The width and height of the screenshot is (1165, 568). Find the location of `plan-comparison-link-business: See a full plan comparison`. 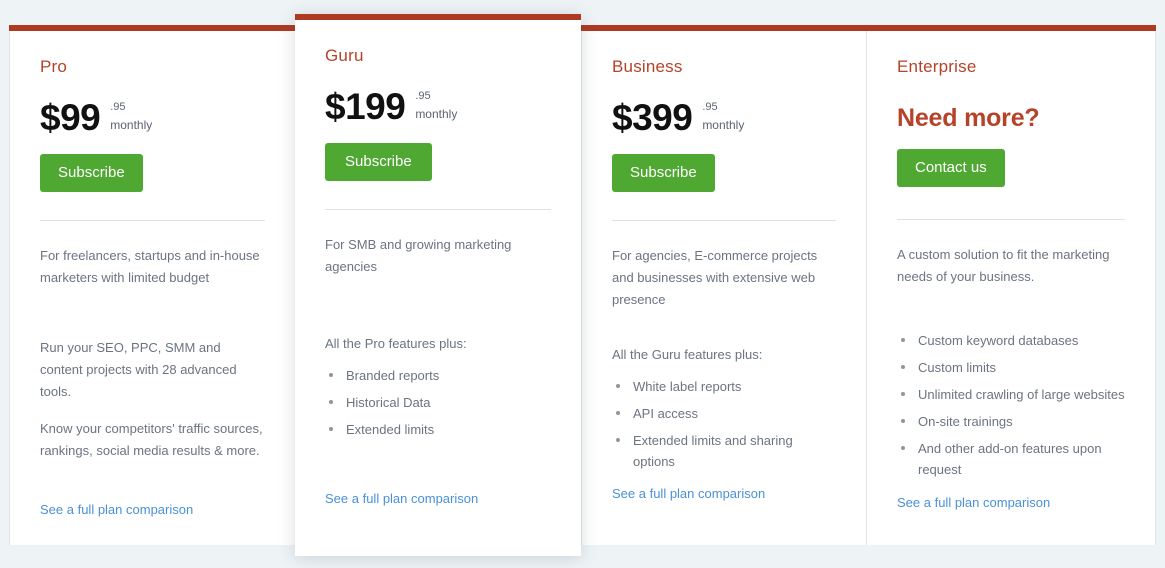

plan-comparison-link-business: See a full plan comparison is located at coordinates (688, 493).